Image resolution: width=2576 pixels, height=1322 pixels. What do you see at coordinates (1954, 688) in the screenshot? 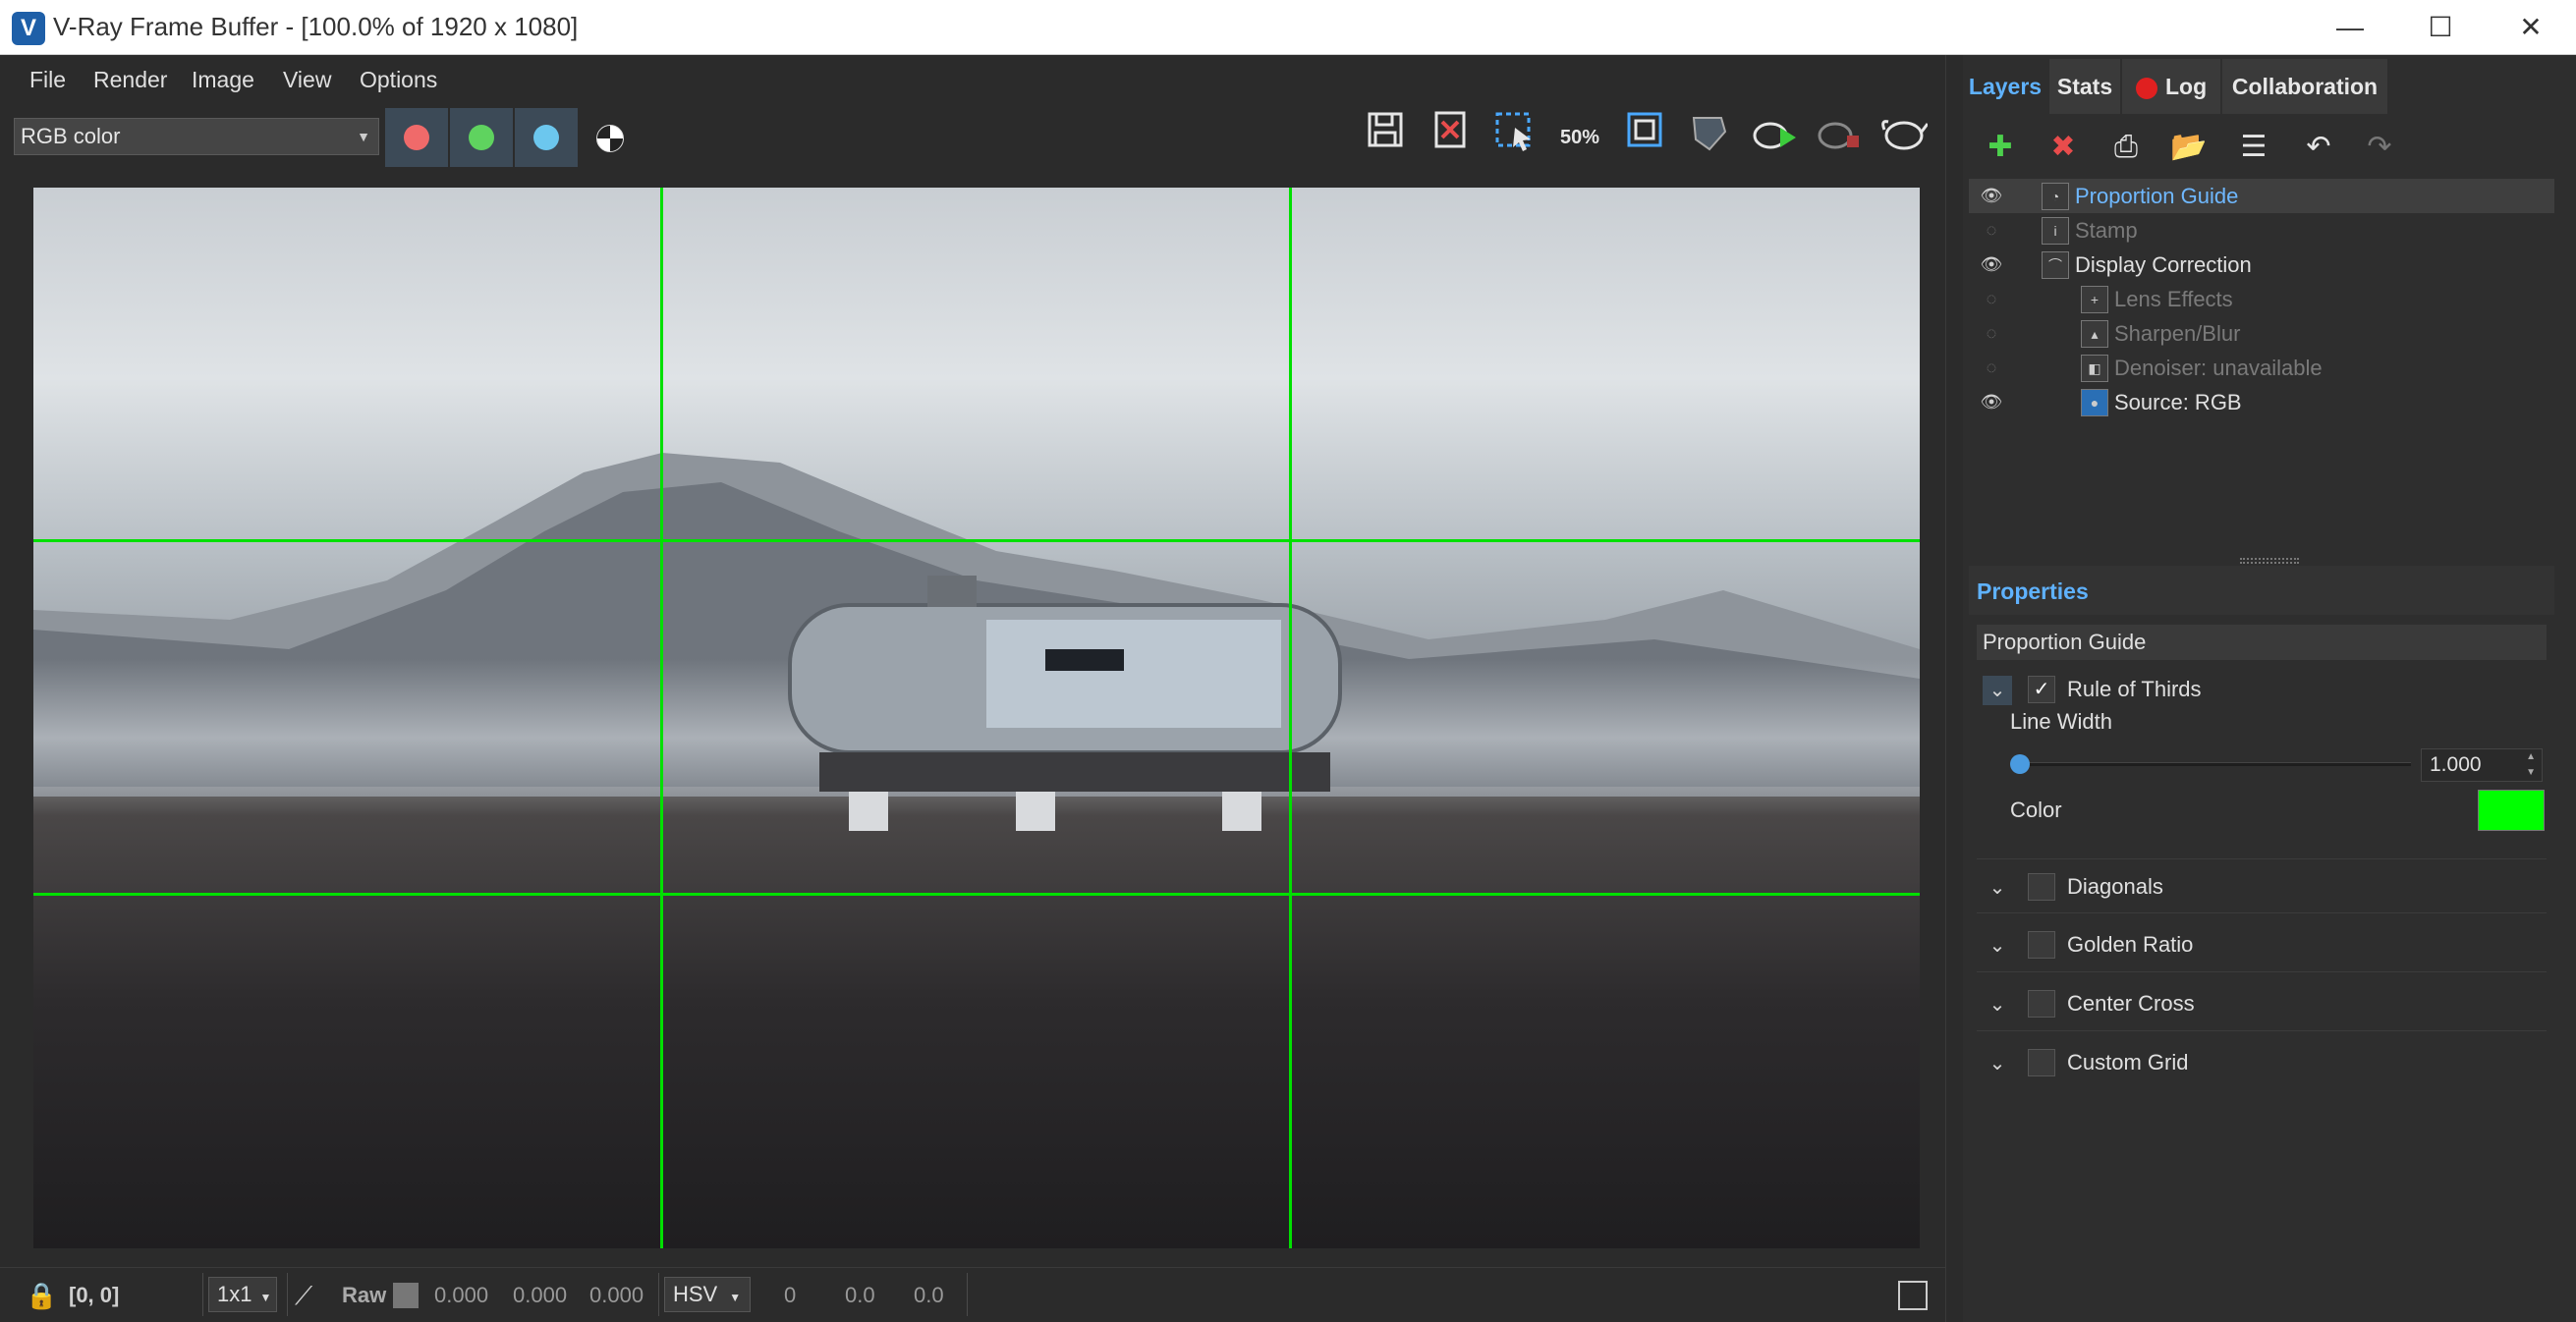
I see `panel-splitter` at bounding box center [1954, 688].